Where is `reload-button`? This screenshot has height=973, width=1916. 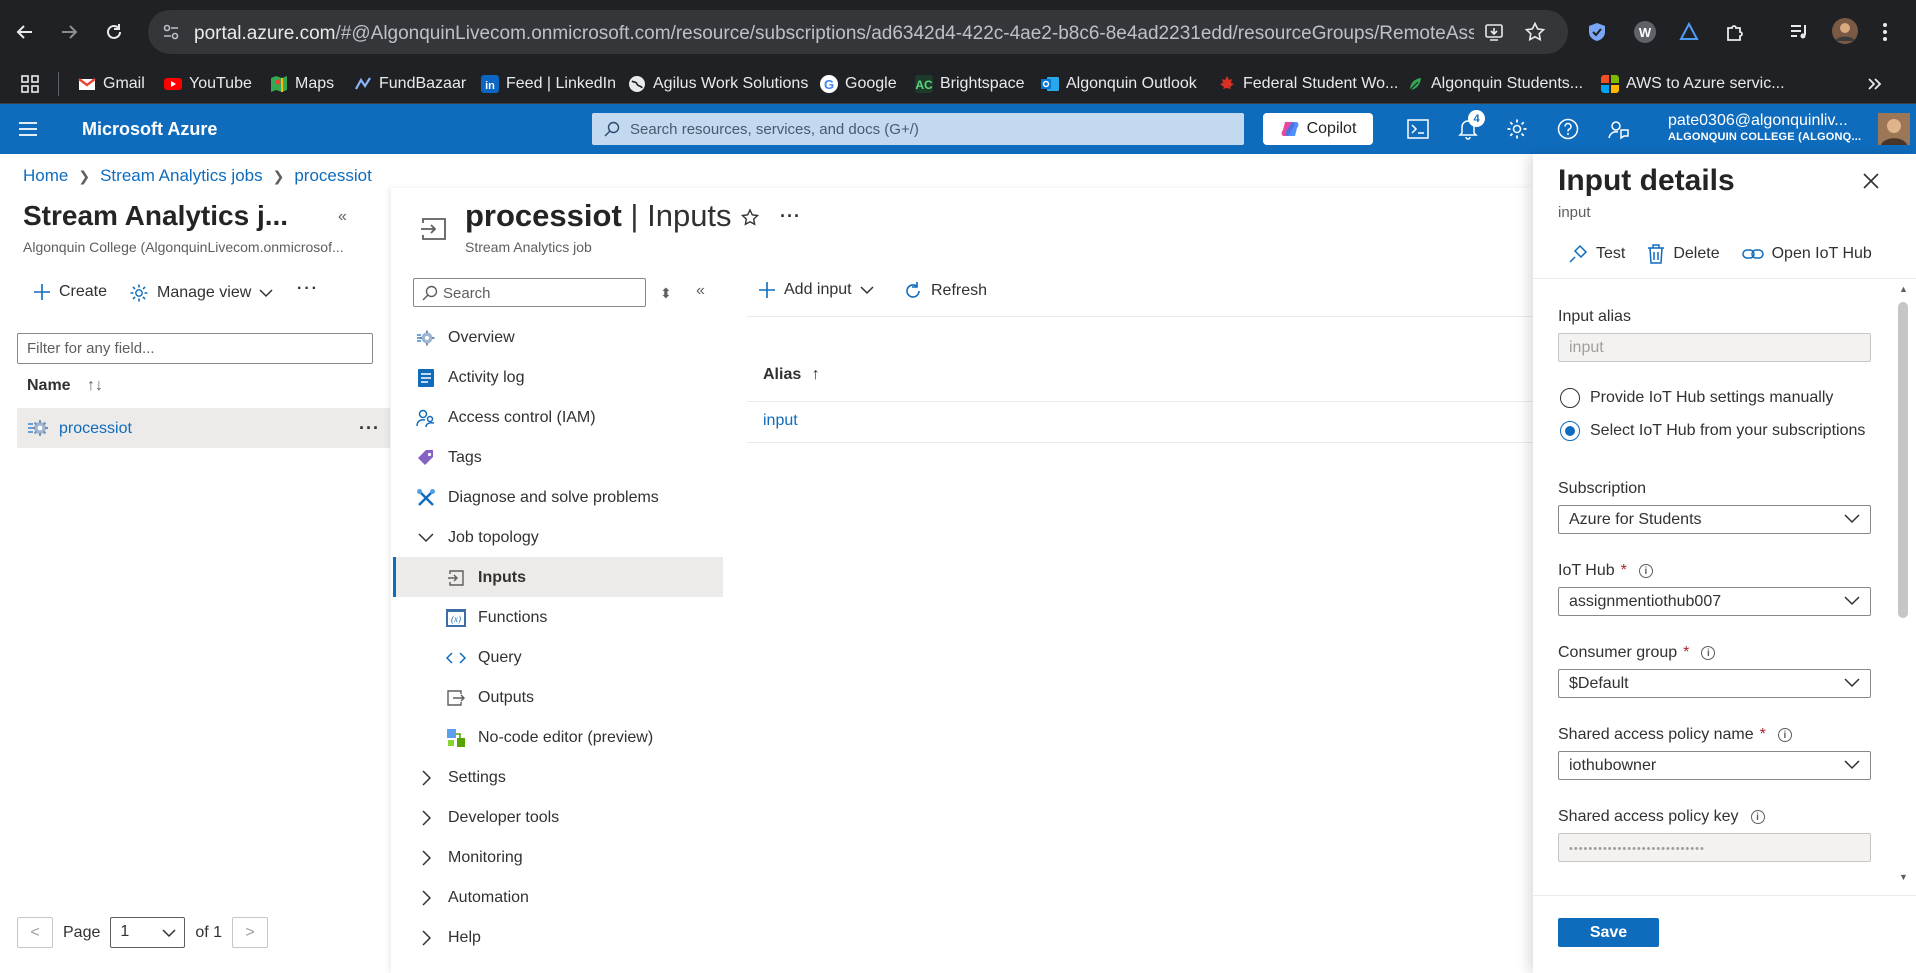
reload-button is located at coordinates (114, 32).